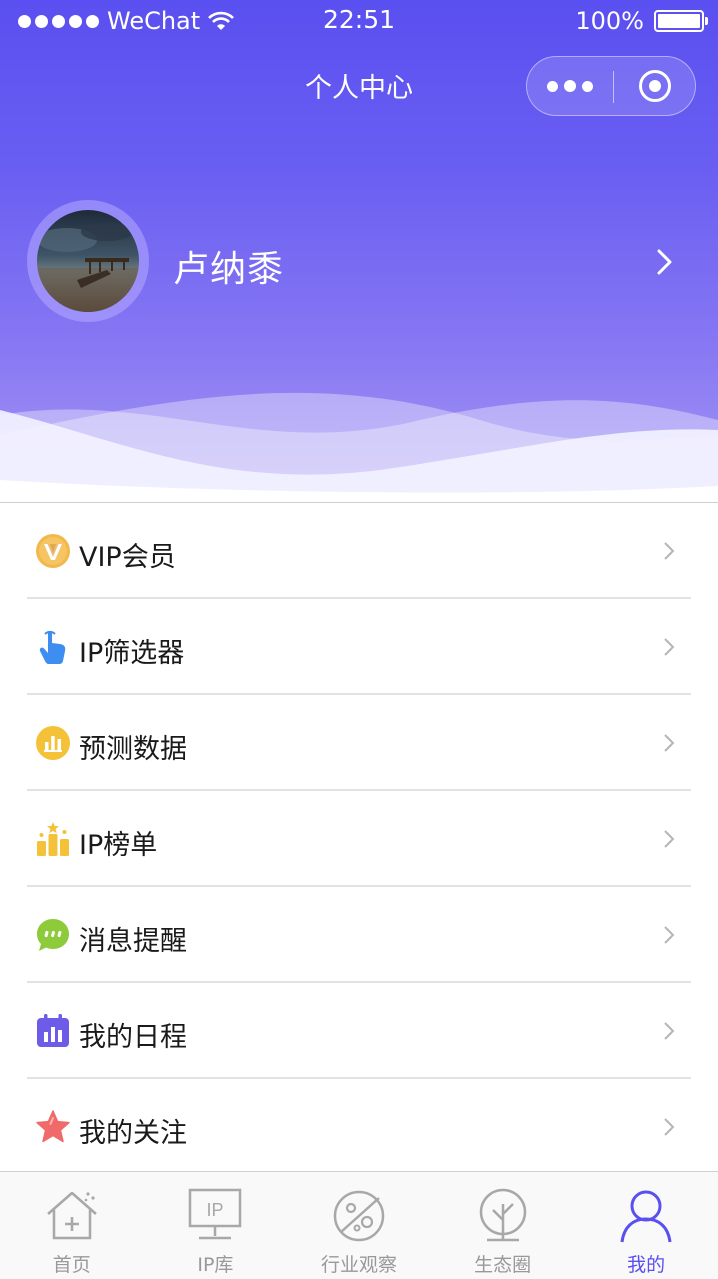 Image resolution: width=718 pixels, height=1279 pixels. I want to click on profile-row: 卢纳黍, so click(359, 262).